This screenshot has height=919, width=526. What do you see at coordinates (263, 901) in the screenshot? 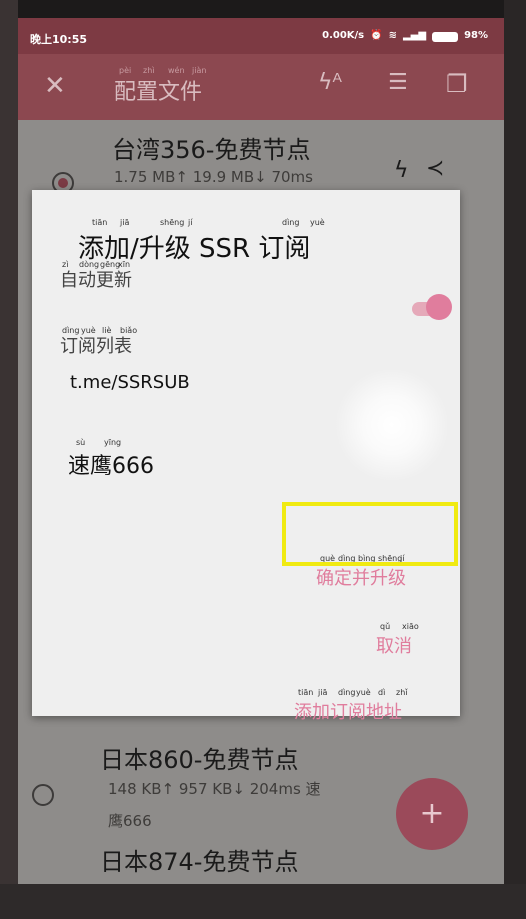
I see `phone-bezel-bottom` at bounding box center [263, 901].